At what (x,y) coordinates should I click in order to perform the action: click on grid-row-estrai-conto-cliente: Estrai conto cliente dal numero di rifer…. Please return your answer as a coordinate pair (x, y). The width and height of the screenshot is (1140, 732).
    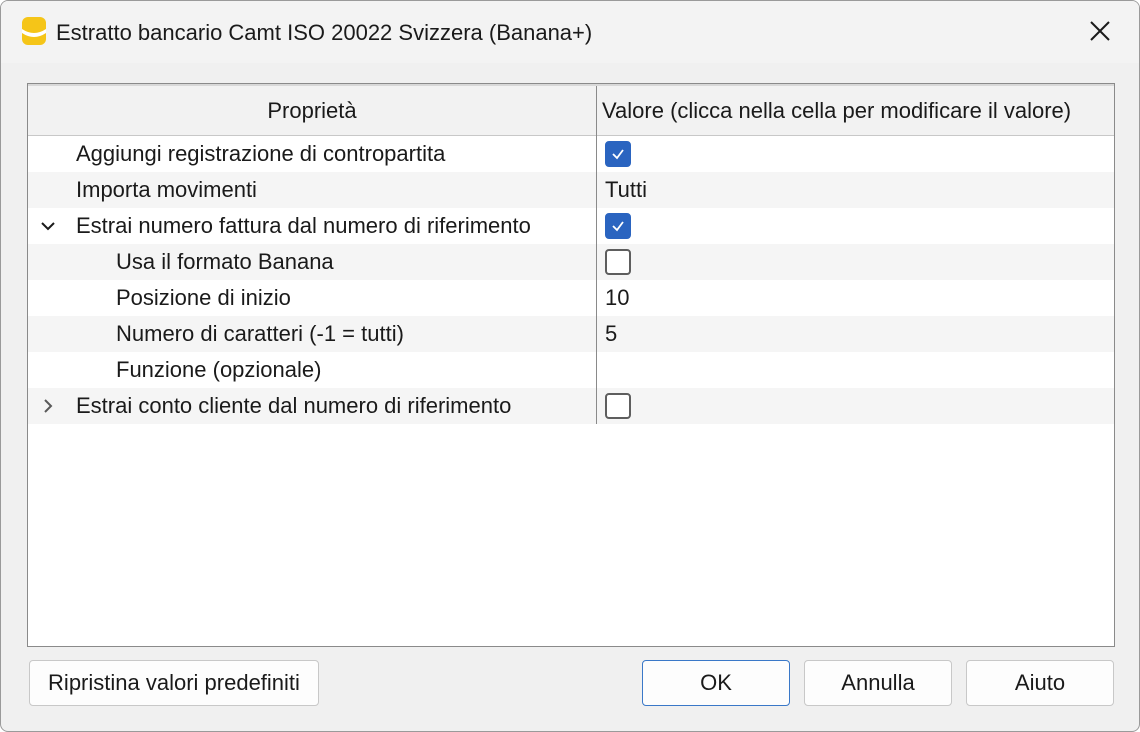
    Looking at the image, I should click on (571, 406).